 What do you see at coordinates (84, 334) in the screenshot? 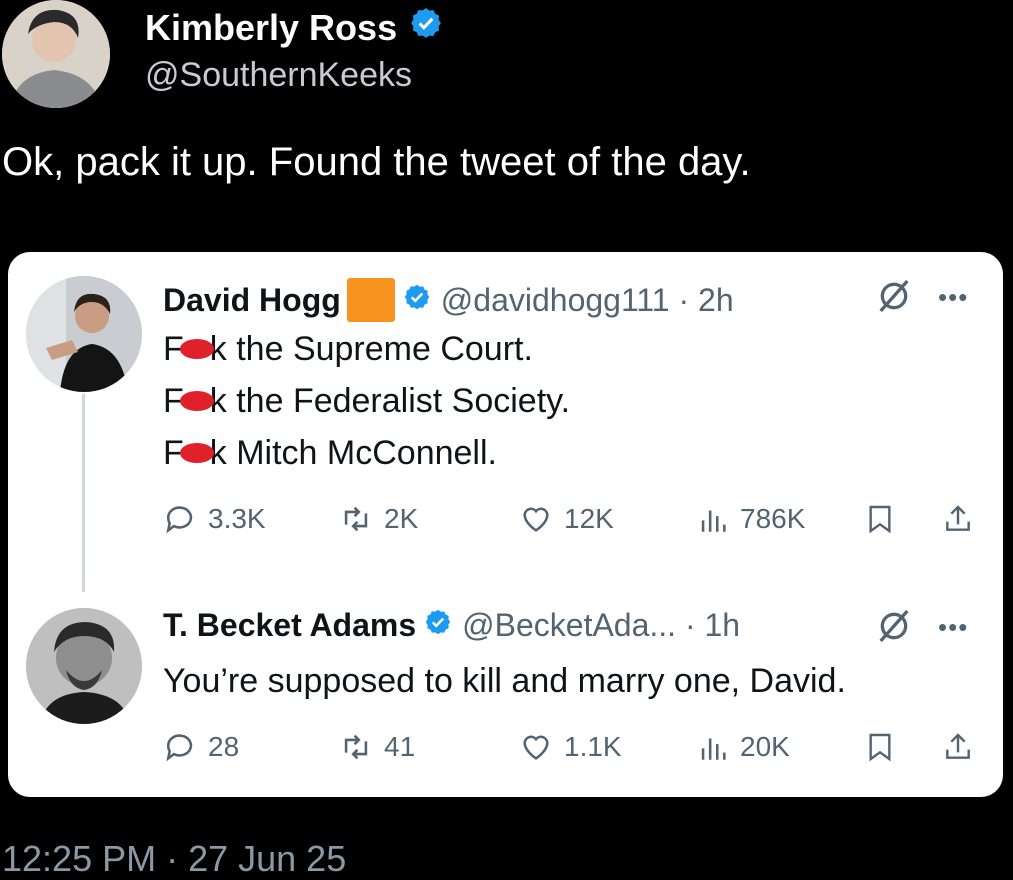
I see `tweet1-author-avatar` at bounding box center [84, 334].